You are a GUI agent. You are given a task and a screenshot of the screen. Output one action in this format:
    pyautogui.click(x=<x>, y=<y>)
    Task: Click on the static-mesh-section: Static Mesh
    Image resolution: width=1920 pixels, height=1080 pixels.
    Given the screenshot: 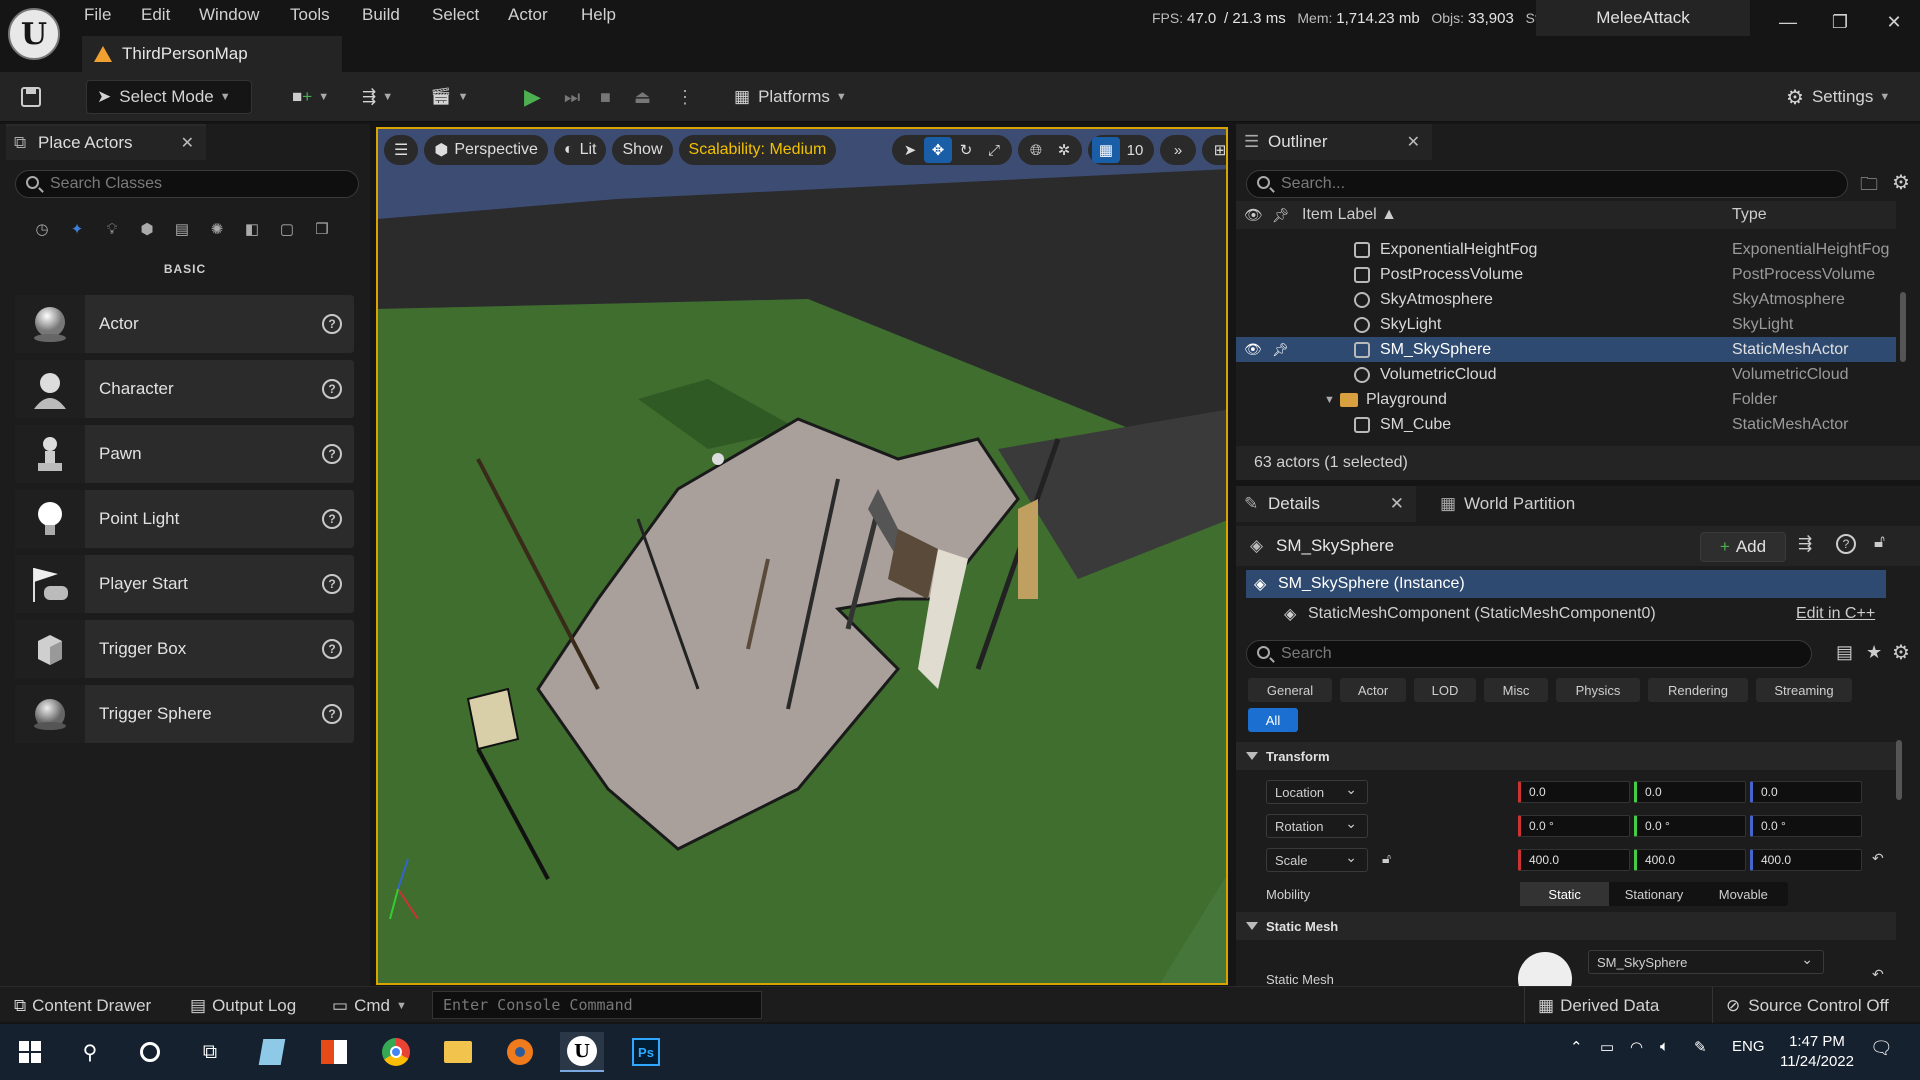 What is the action you would take?
    pyautogui.click(x=1566, y=926)
    